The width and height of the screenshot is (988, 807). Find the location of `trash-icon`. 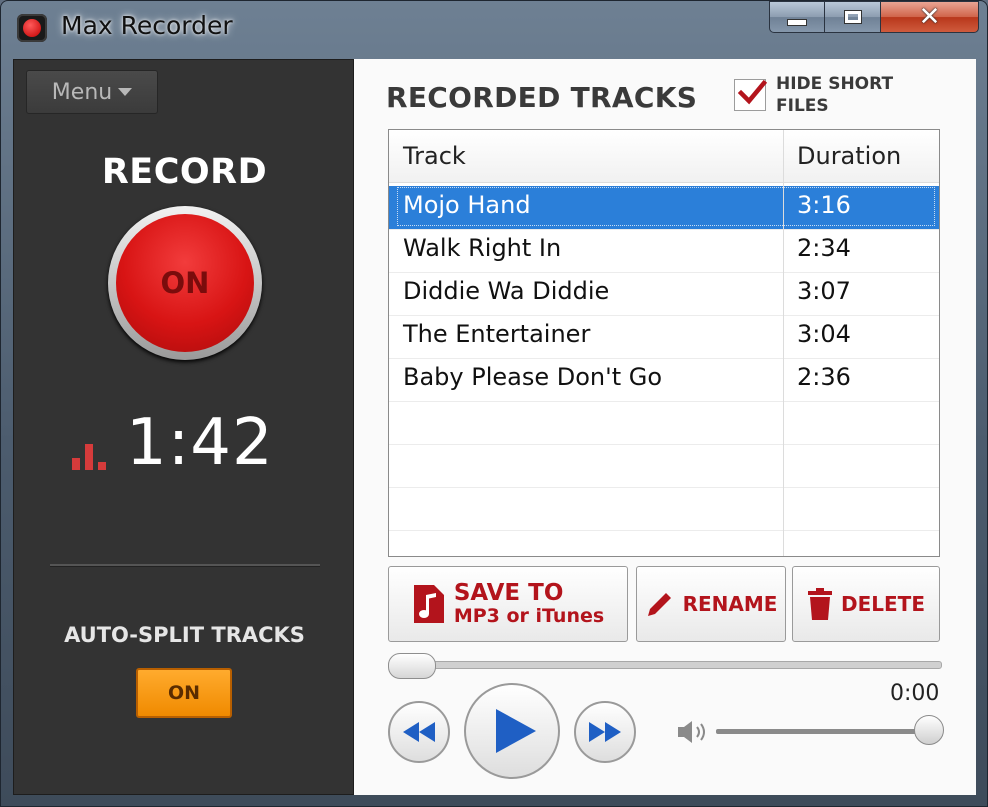

trash-icon is located at coordinates (820, 604).